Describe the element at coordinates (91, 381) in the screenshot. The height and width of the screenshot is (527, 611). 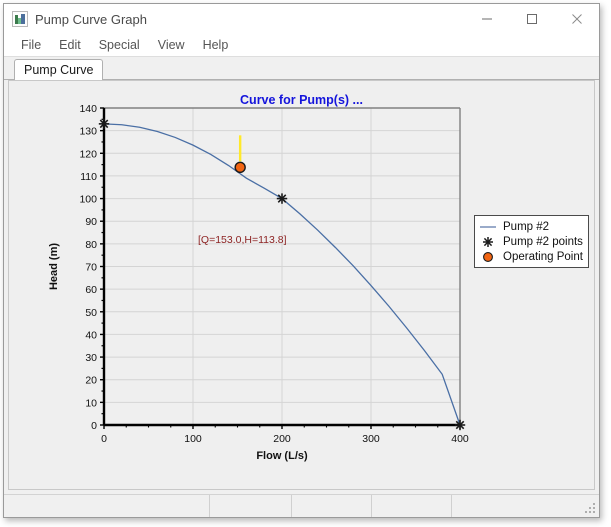
I see `svg-text: 20` at that location.